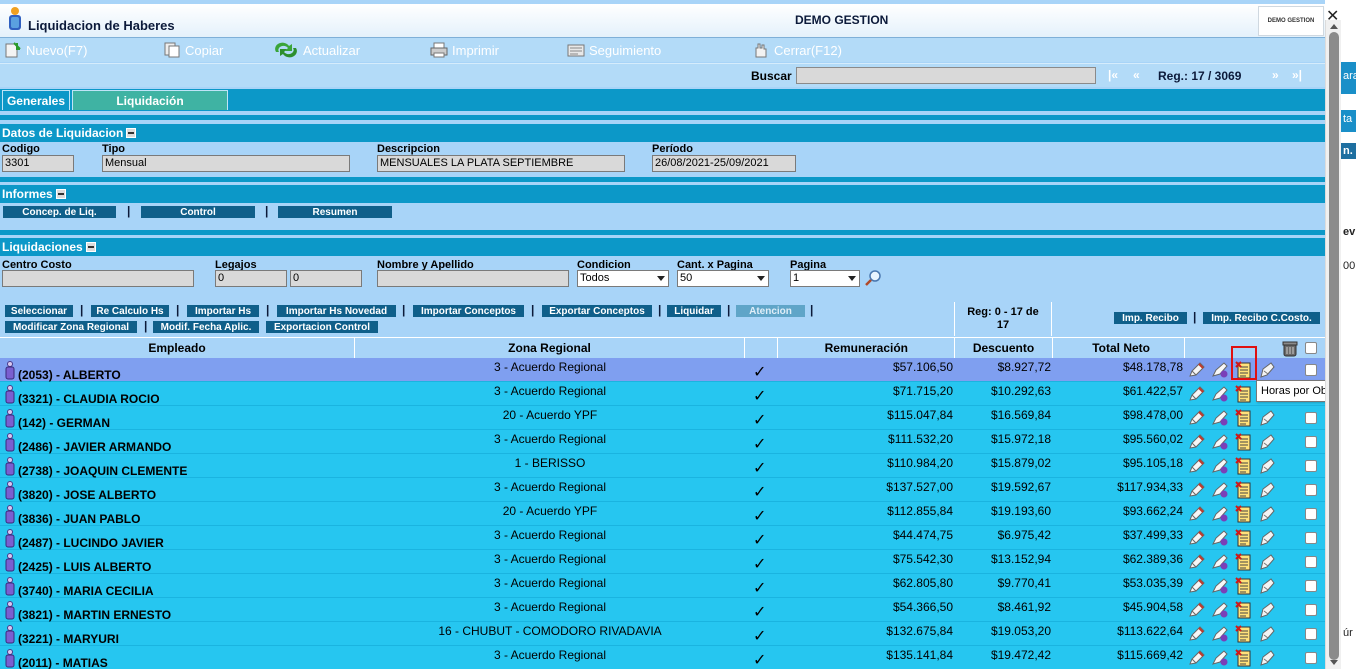 The height and width of the screenshot is (669, 1356). I want to click on pagina-select: 1, so click(825, 278).